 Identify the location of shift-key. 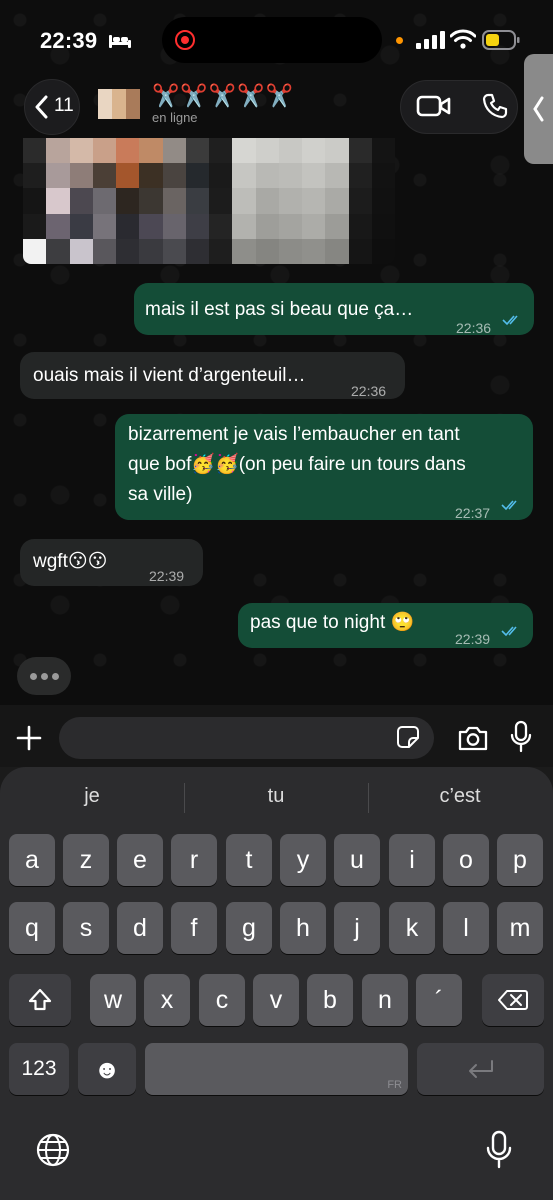
(40, 1000).